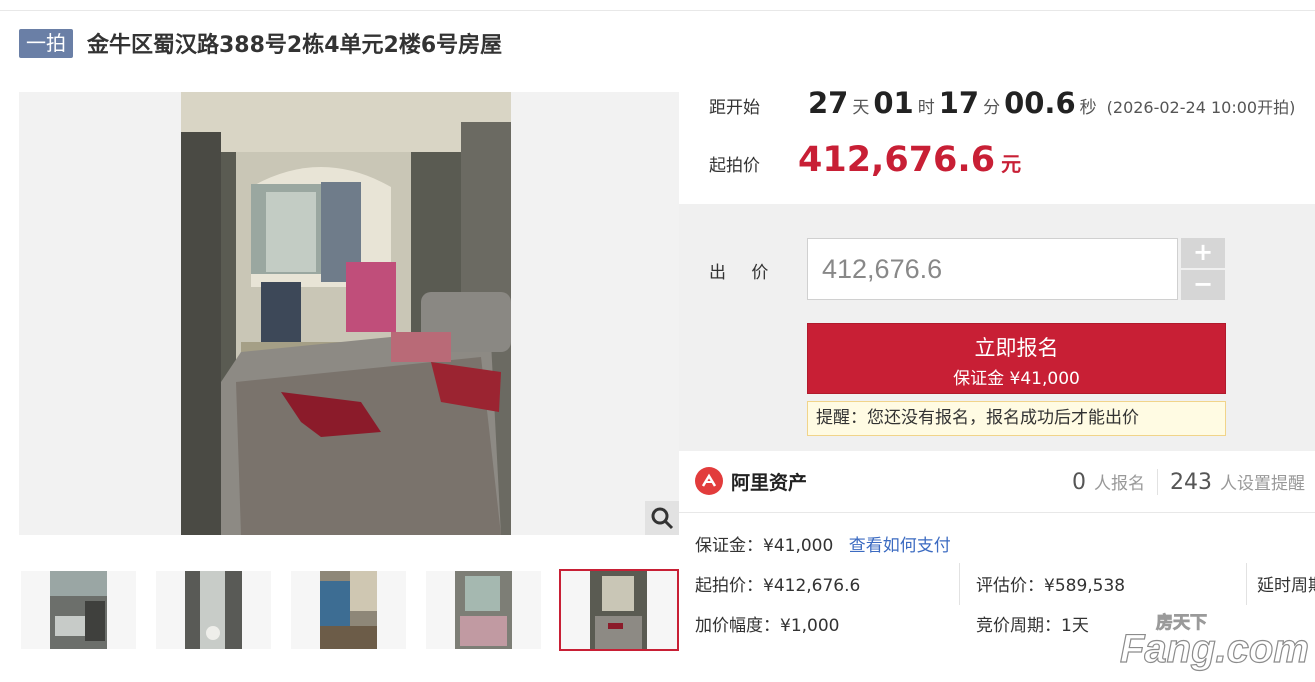  I want to click on register-deposit: 保证金 ¥41,000, so click(1016, 379).